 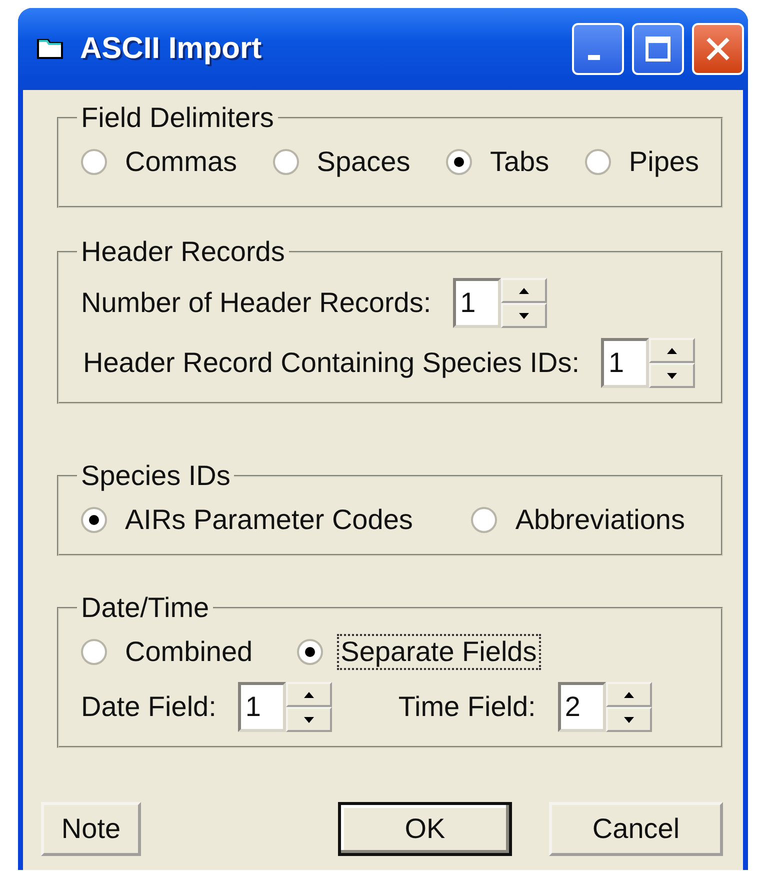 I want to click on field-label: Date Field:, so click(x=148, y=707).